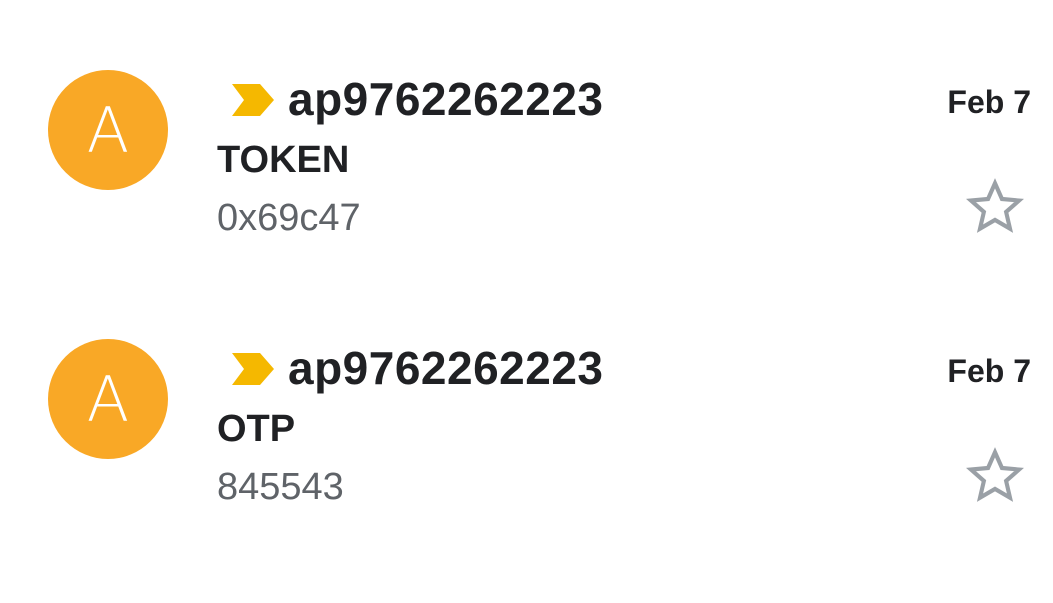 This screenshot has width=1053, height=603. What do you see at coordinates (256, 429) in the screenshot?
I see `email-subject: OTP` at bounding box center [256, 429].